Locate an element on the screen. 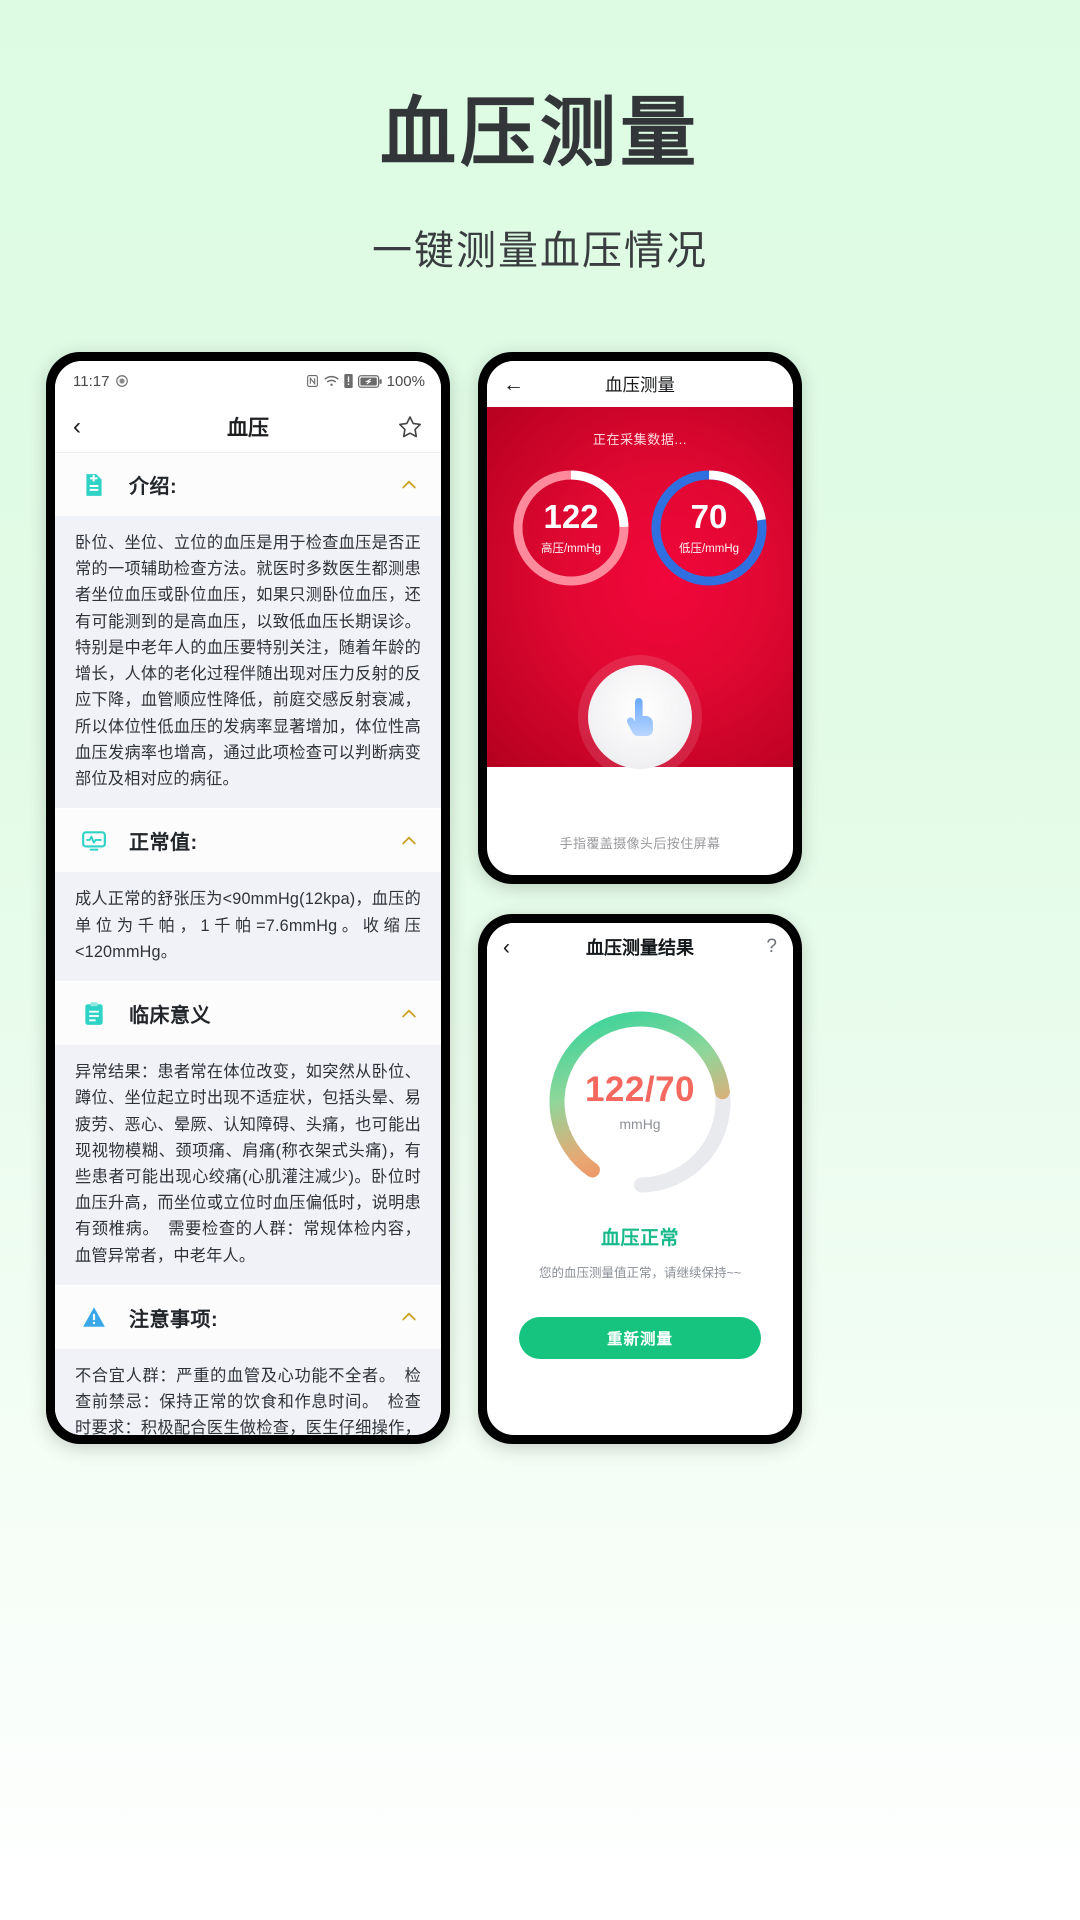 This screenshot has width=1080, height=1920. result-description: 您的血压测量值正常，请继续保持~~ is located at coordinates (640, 1273).